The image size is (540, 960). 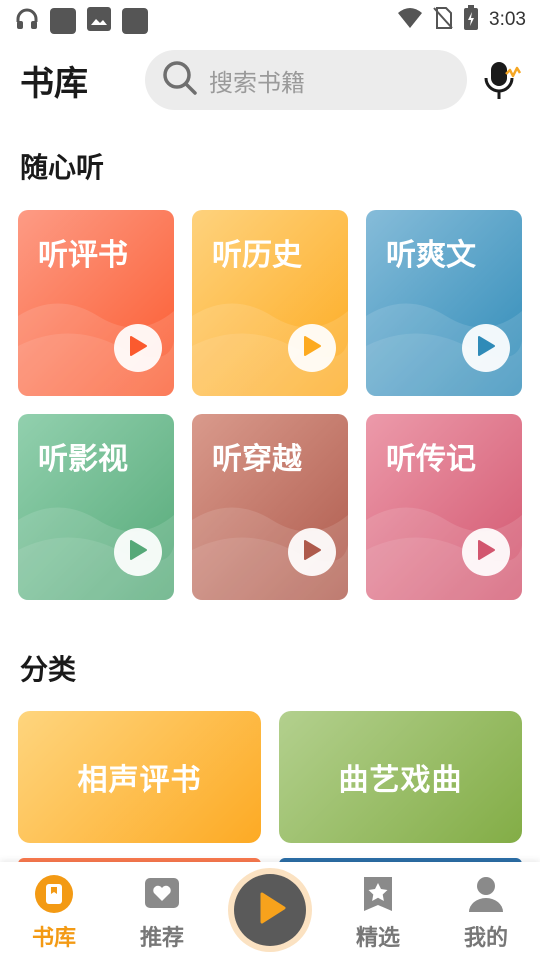 What do you see at coordinates (99, 21) in the screenshot?
I see `image-icon` at bounding box center [99, 21].